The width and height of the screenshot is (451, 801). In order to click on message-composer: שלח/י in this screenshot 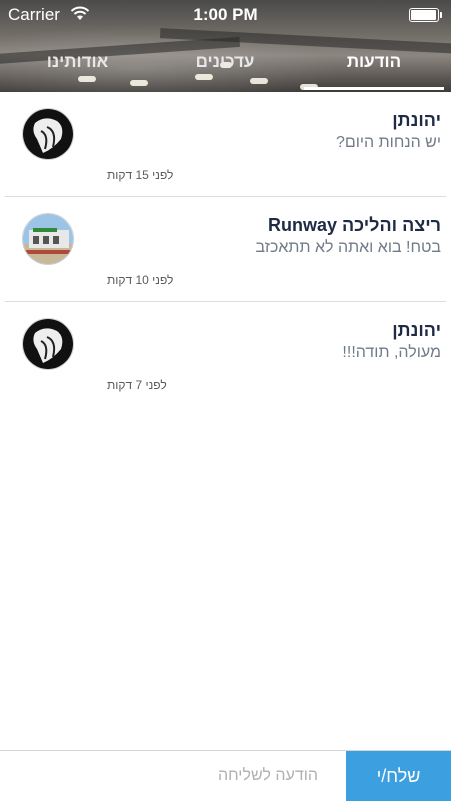, I will do `click(225, 775)`.